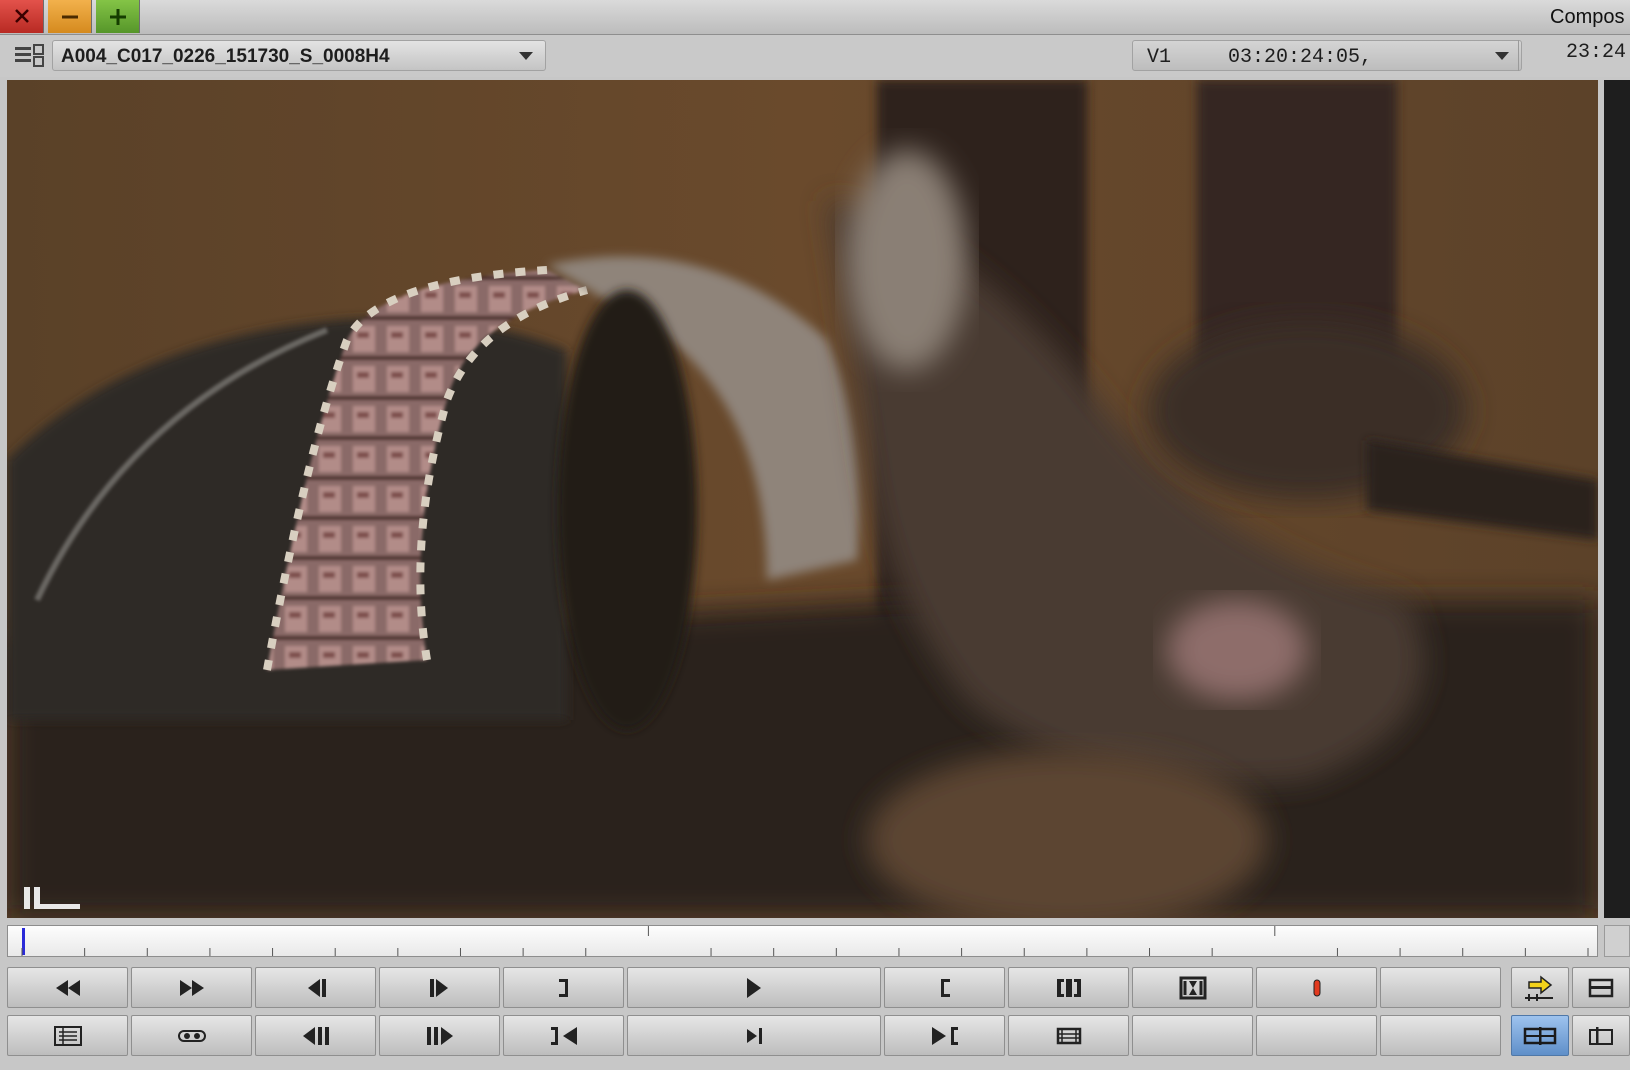 This screenshot has height=1070, width=1630. I want to click on single-monitor-button, so click(1601, 987).